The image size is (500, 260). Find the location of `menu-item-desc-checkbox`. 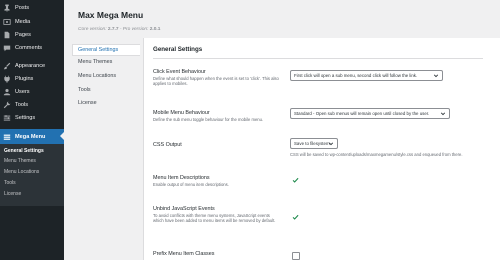

menu-item-desc-checkbox is located at coordinates (295, 179).